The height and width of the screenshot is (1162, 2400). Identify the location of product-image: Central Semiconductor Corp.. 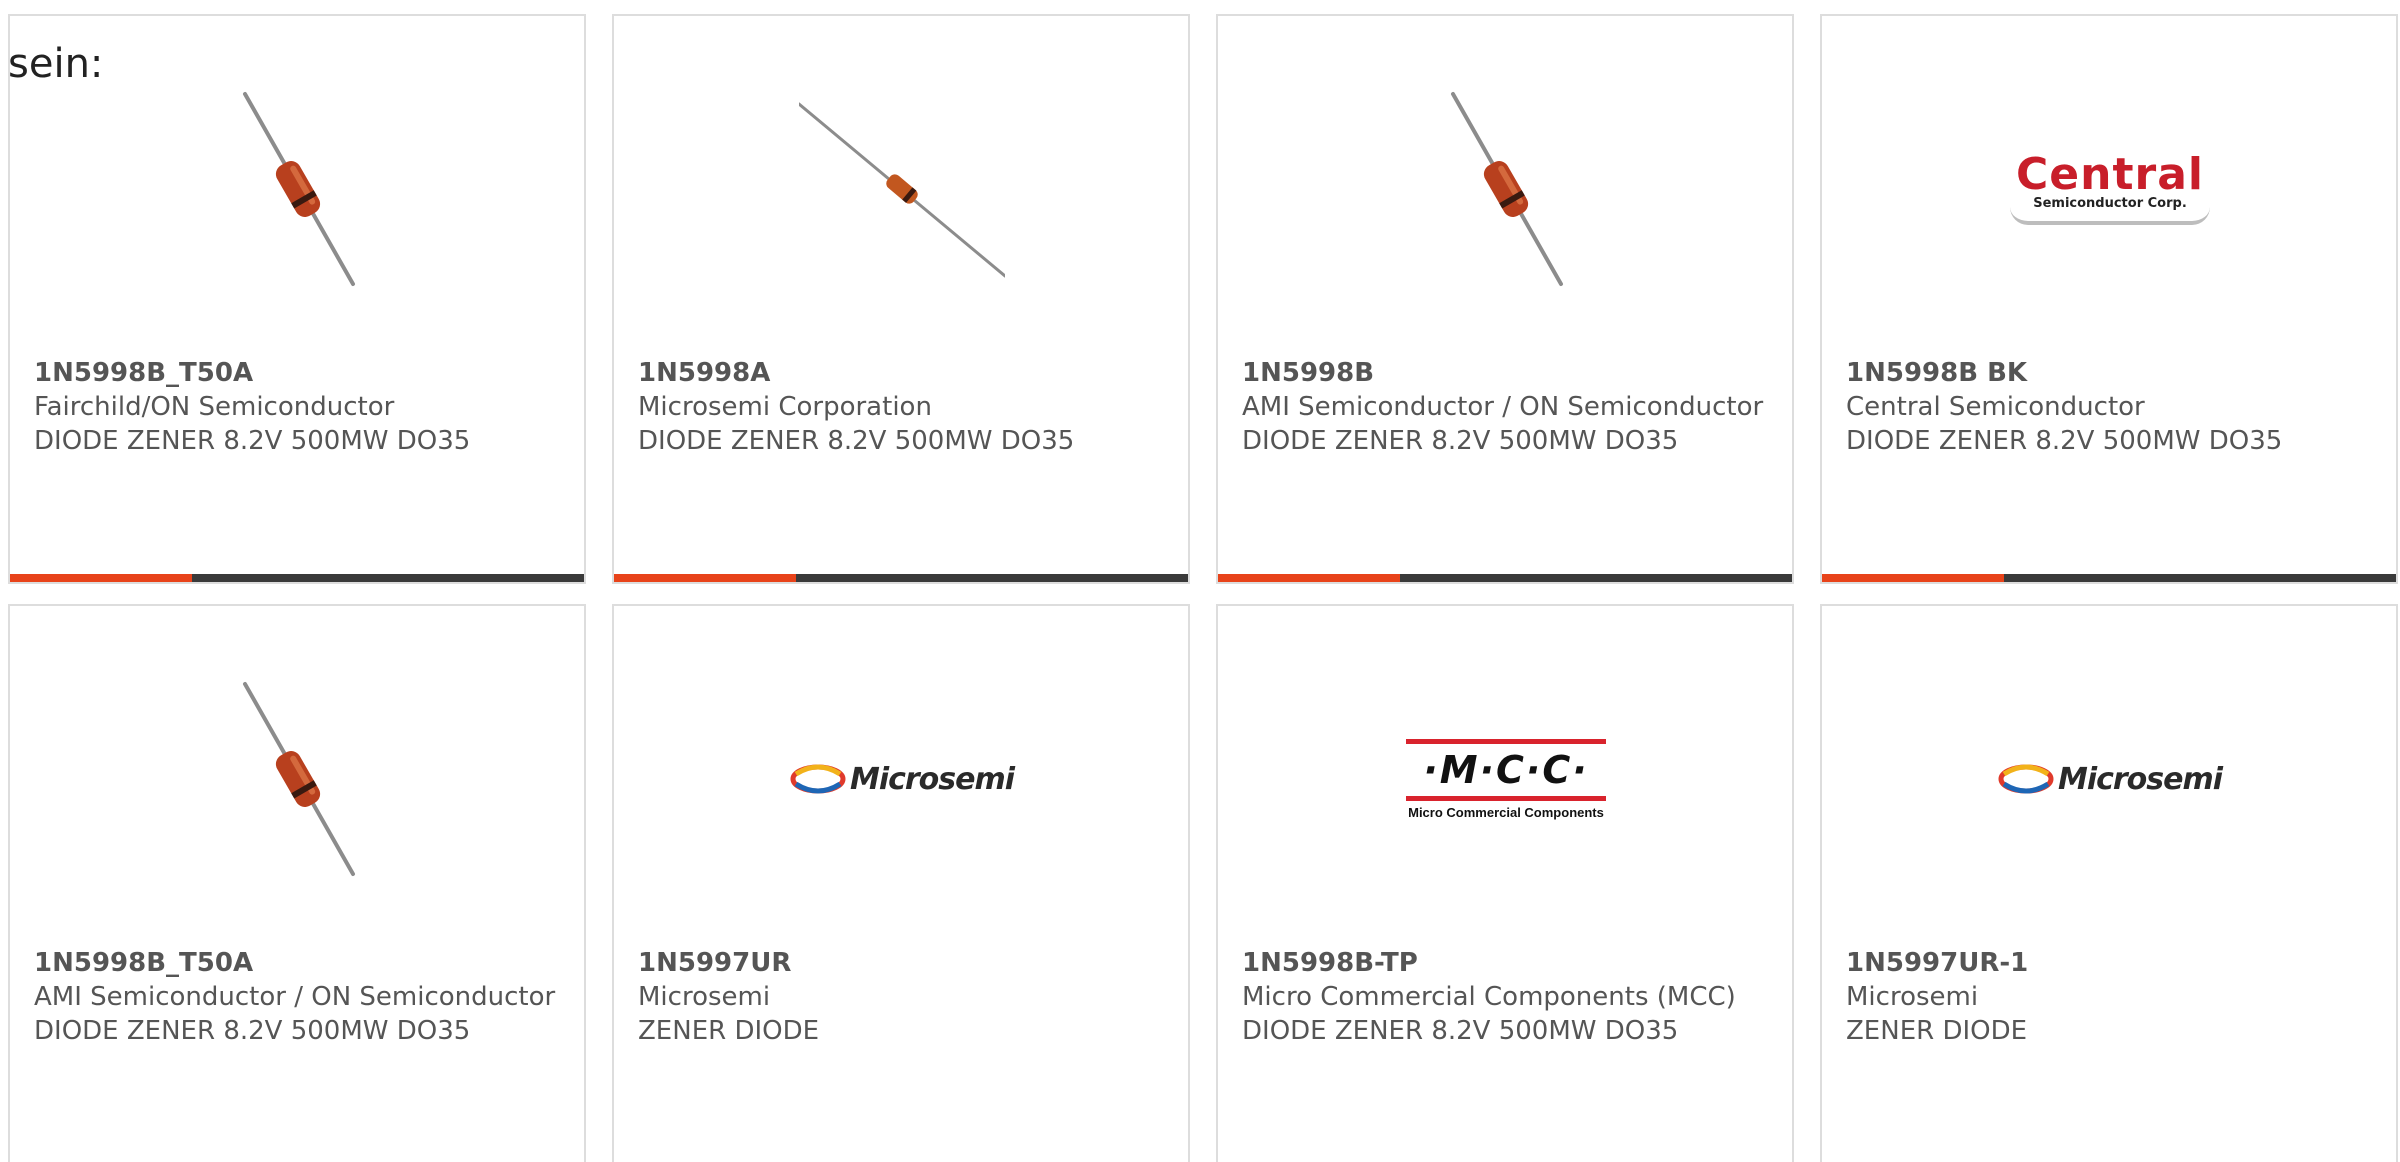
(2110, 189).